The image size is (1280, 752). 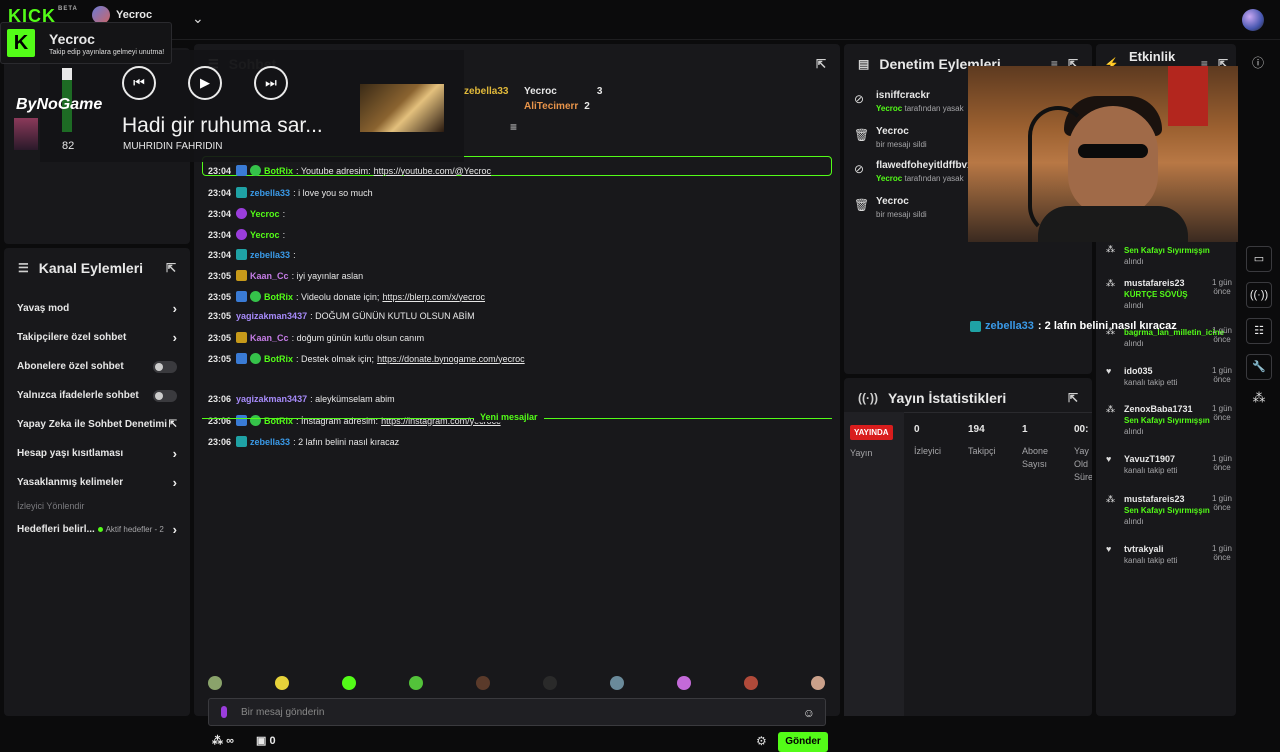 What do you see at coordinates (333, 192) in the screenshot?
I see `message-text: : i love you so much` at bounding box center [333, 192].